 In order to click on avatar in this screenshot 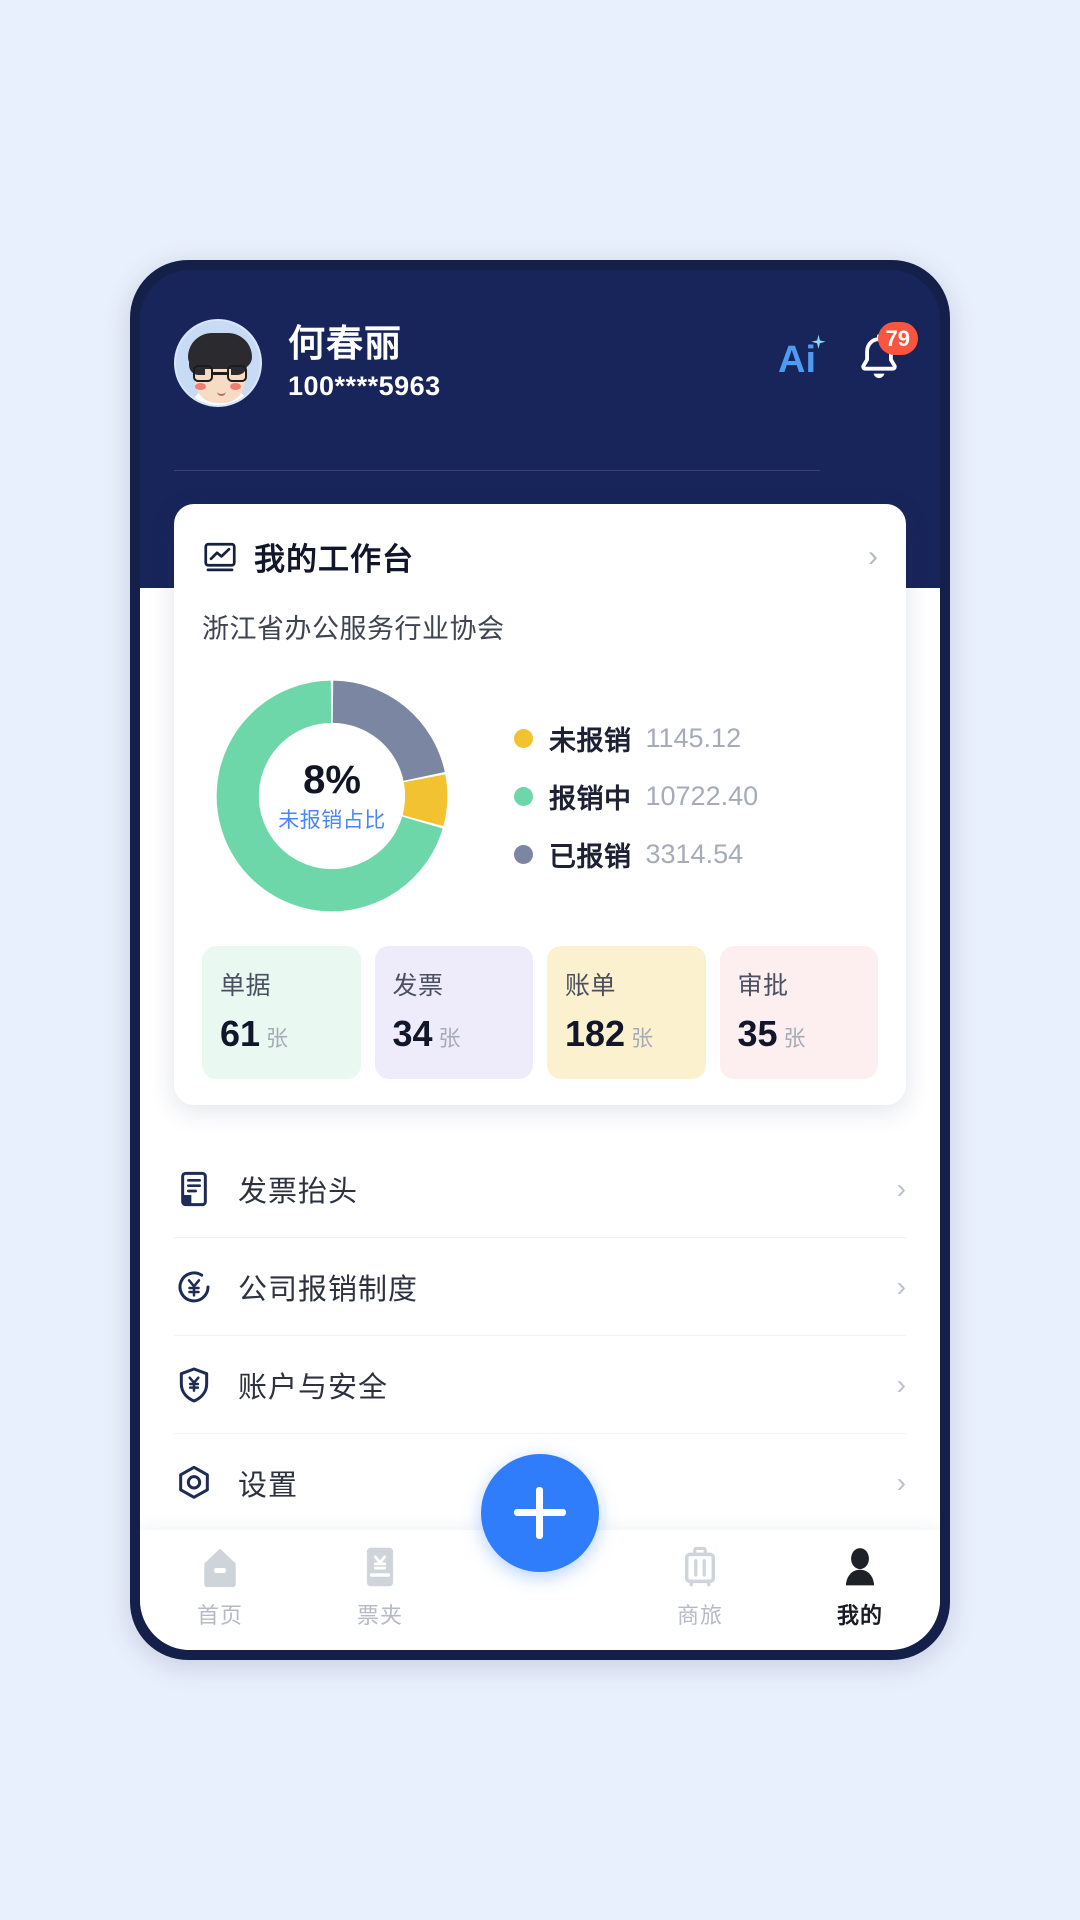, I will do `click(218, 363)`.